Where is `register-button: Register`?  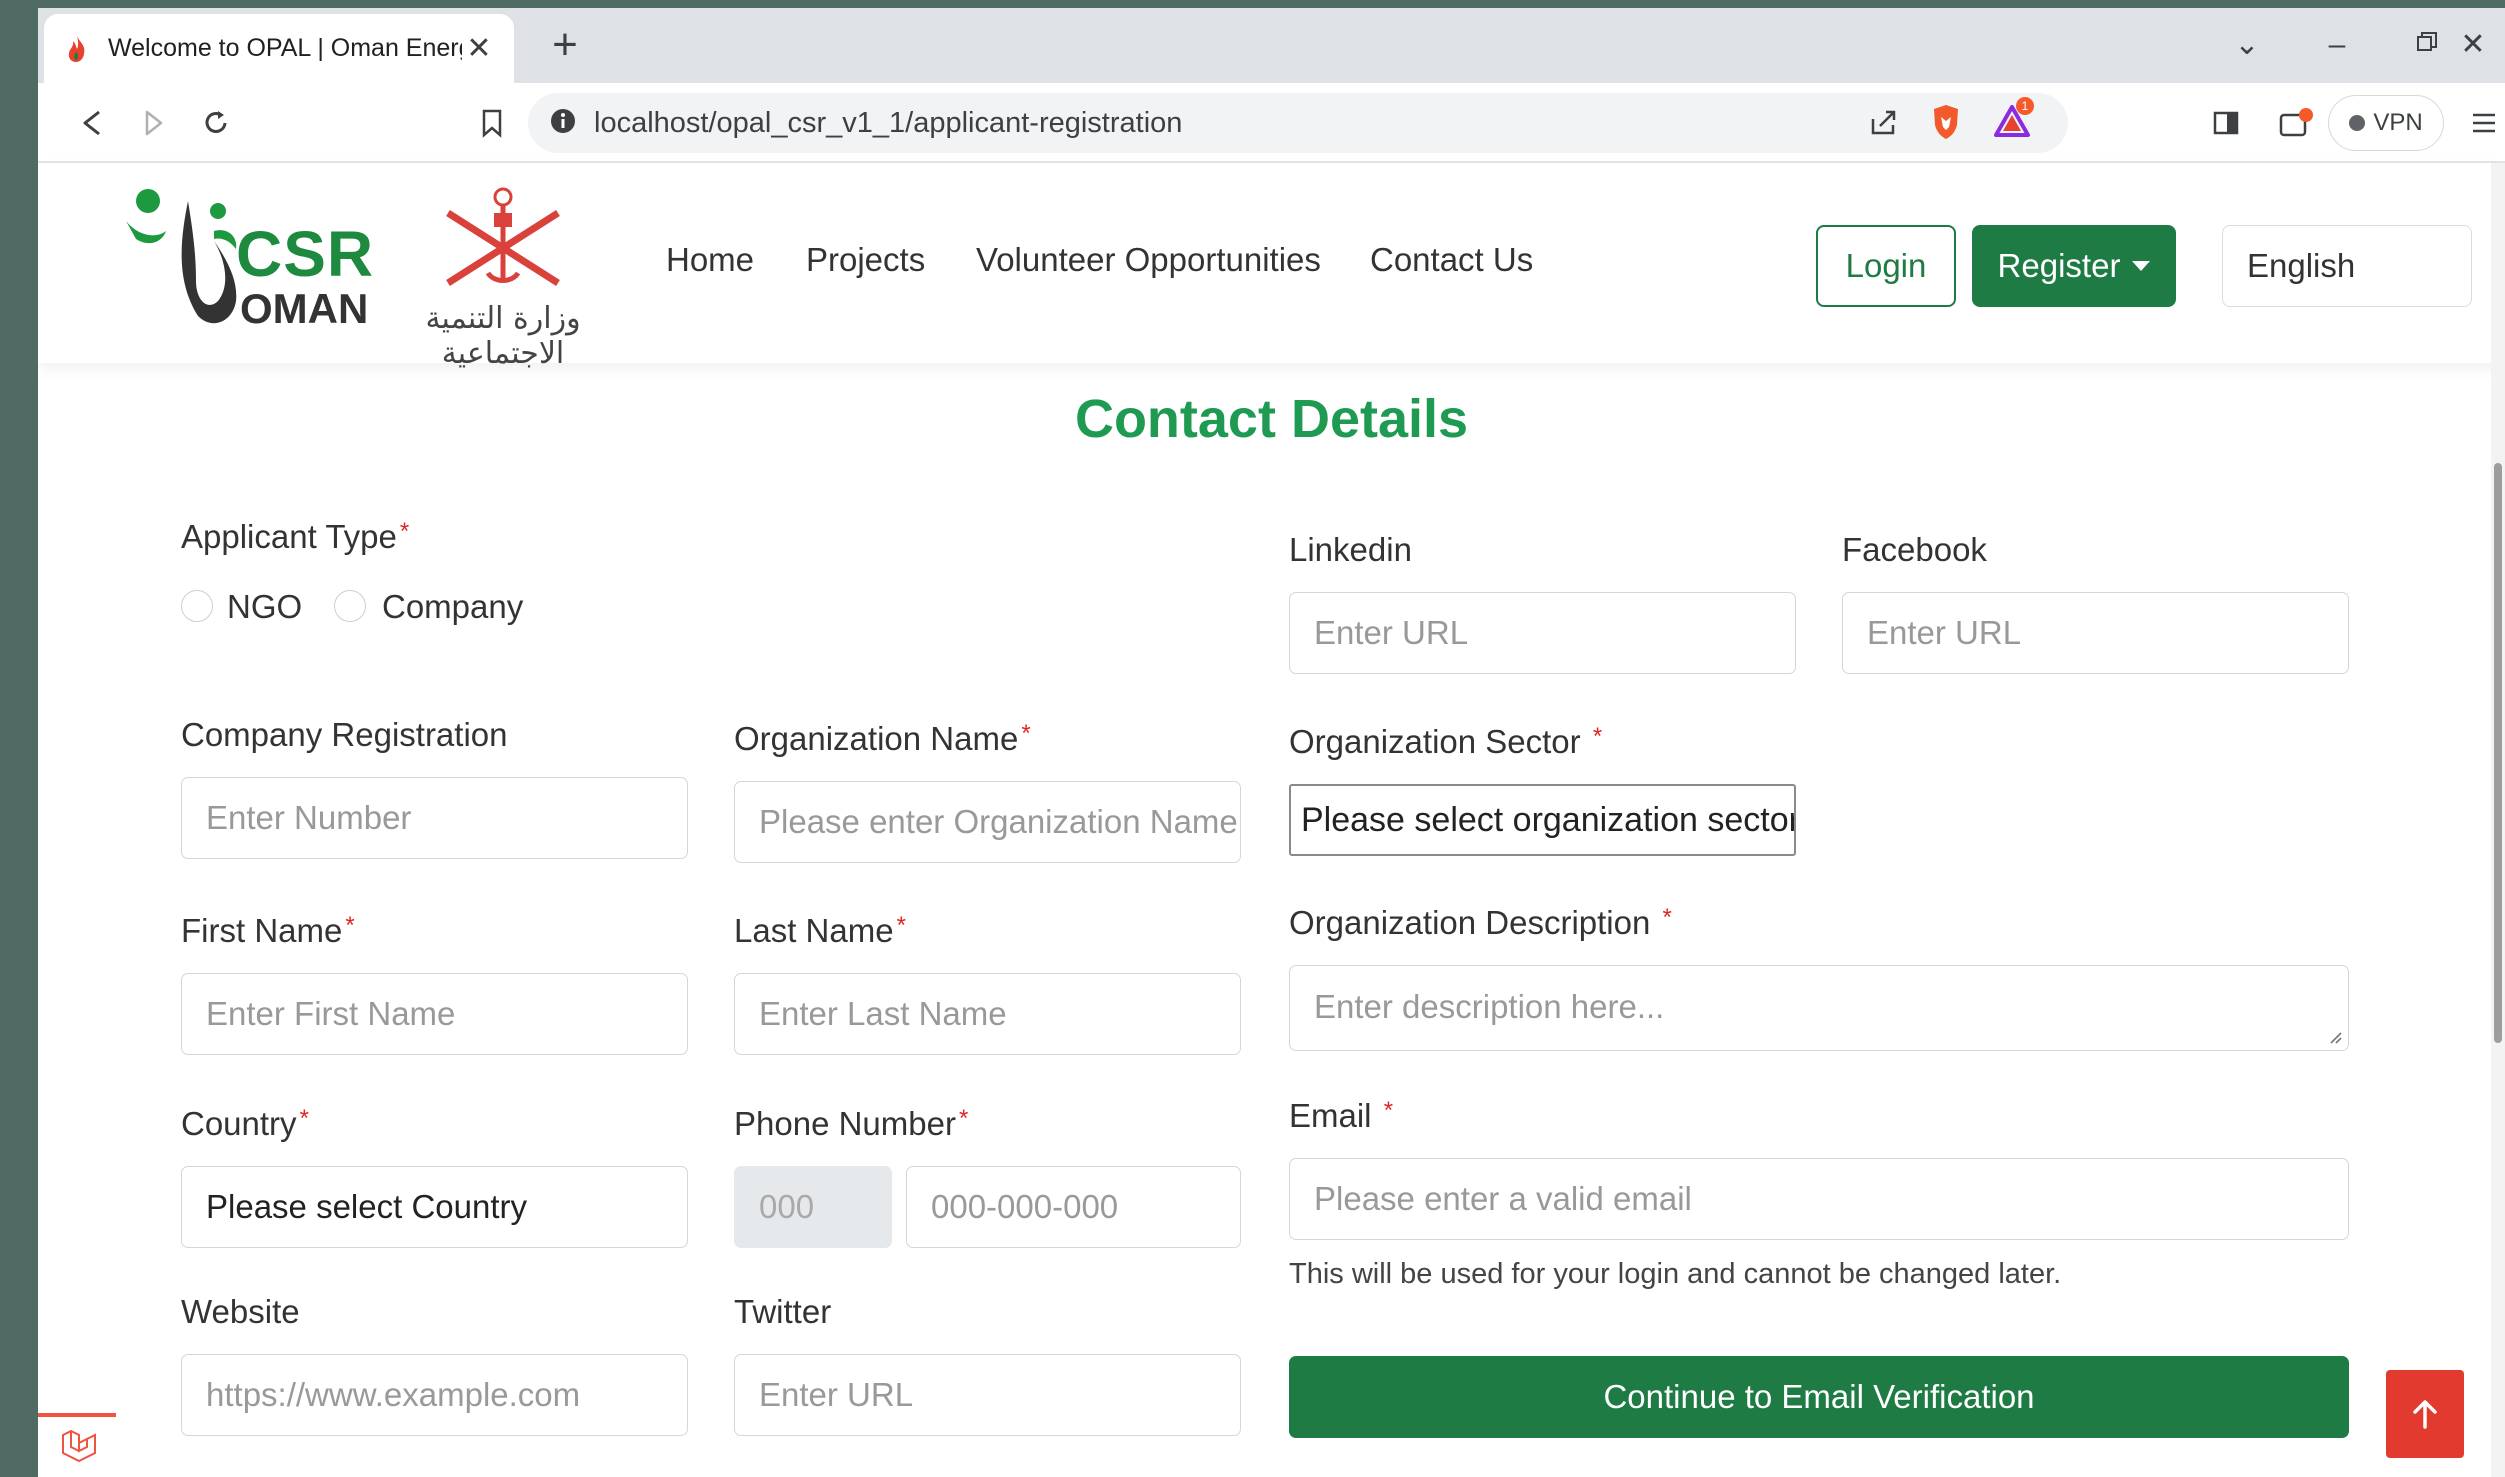
register-button: Register is located at coordinates (2074, 266).